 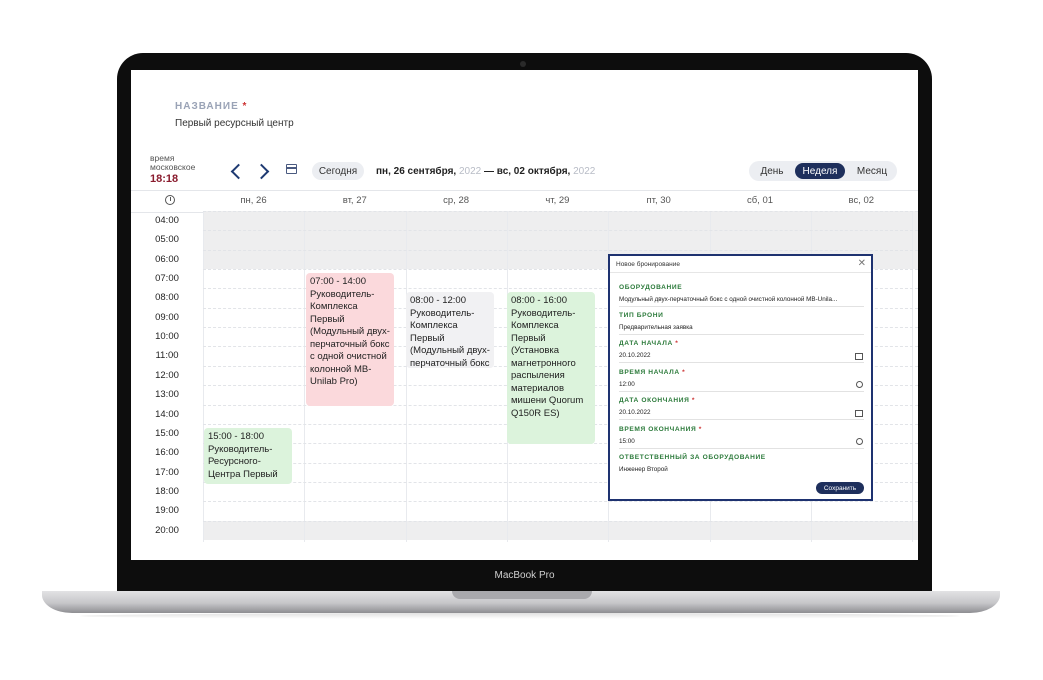 What do you see at coordinates (167, 317) in the screenshot?
I see `hour-label: 09:00` at bounding box center [167, 317].